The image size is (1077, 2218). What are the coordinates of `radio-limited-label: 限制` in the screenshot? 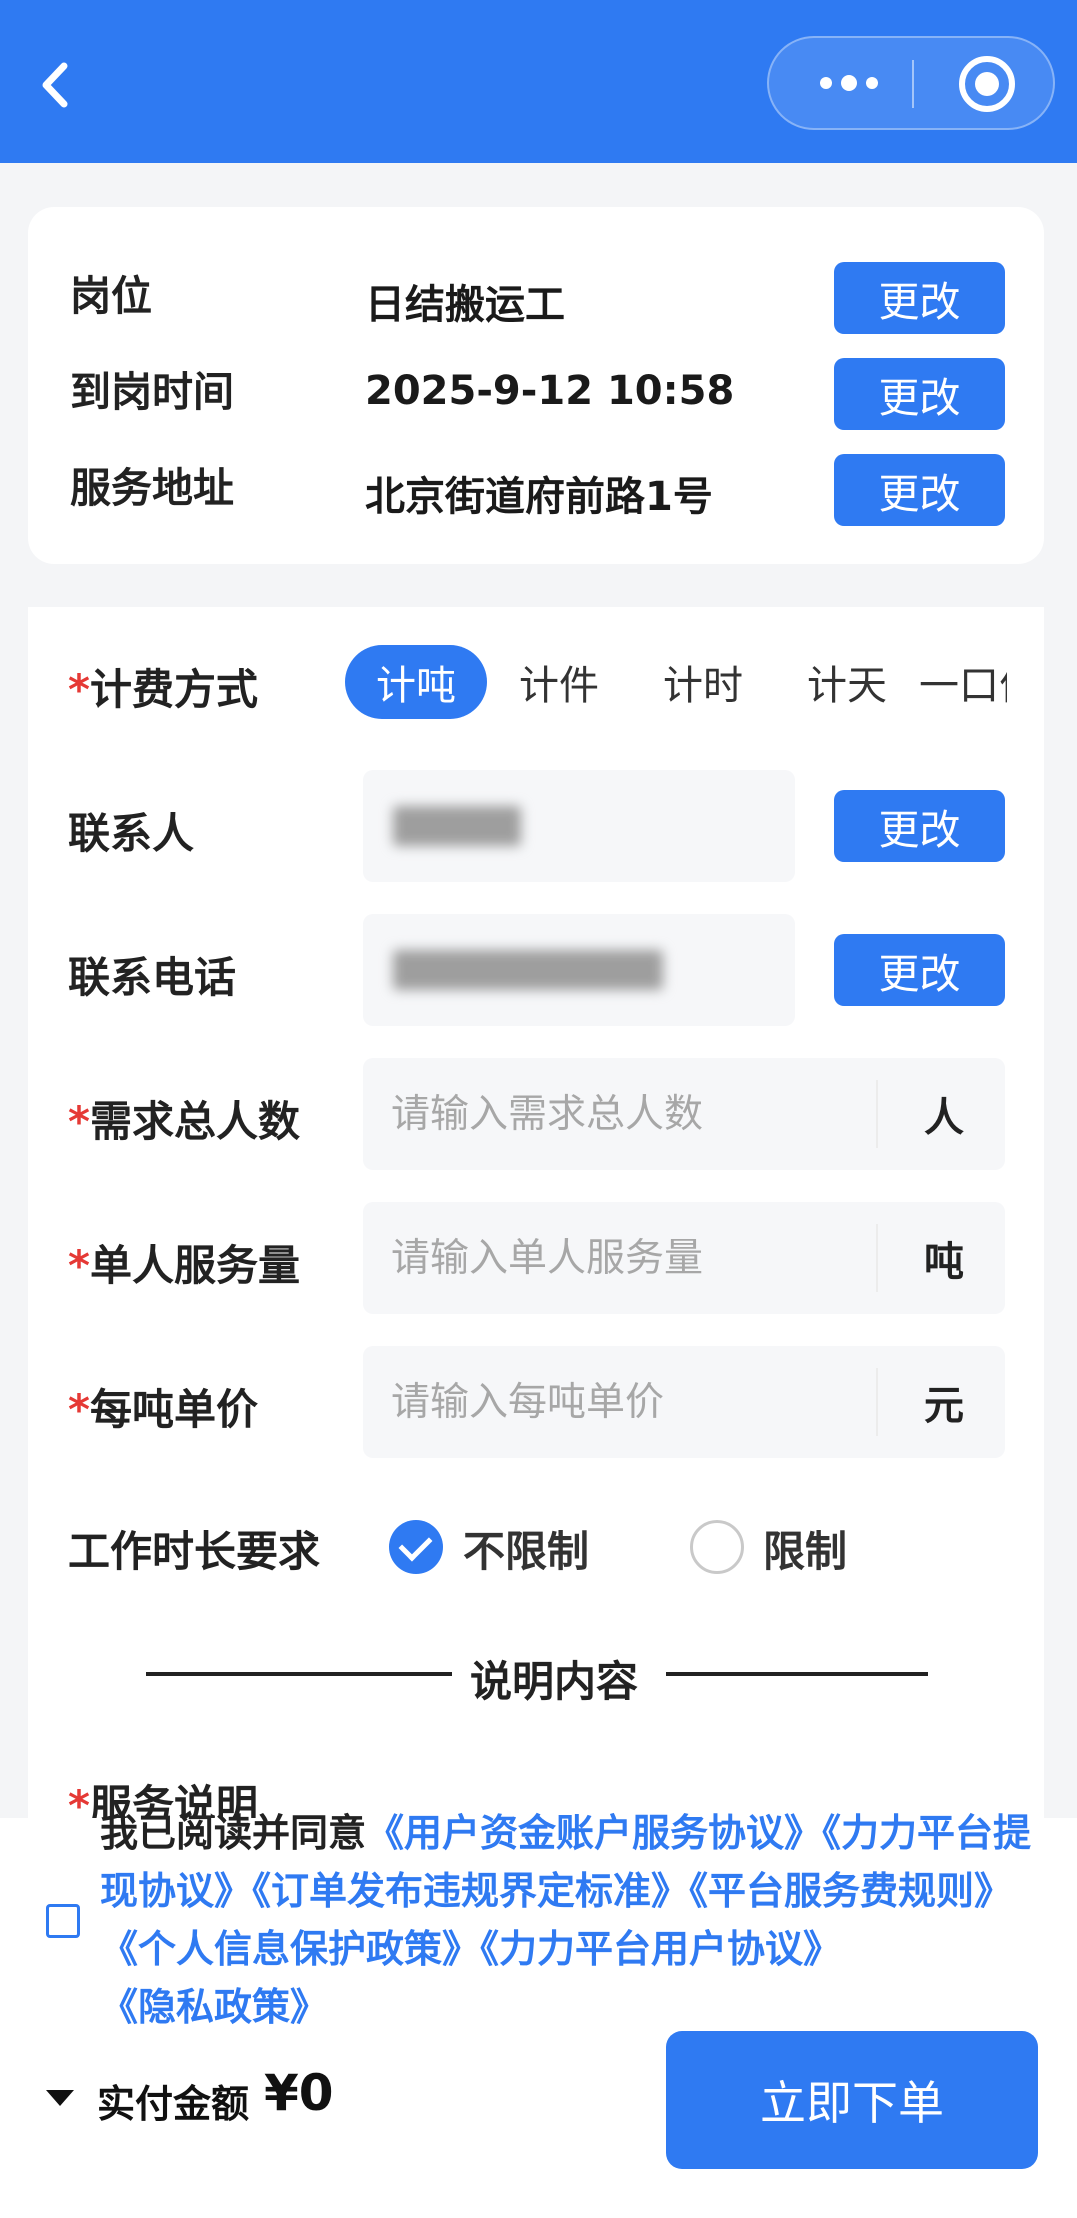 It's located at (805, 1548).